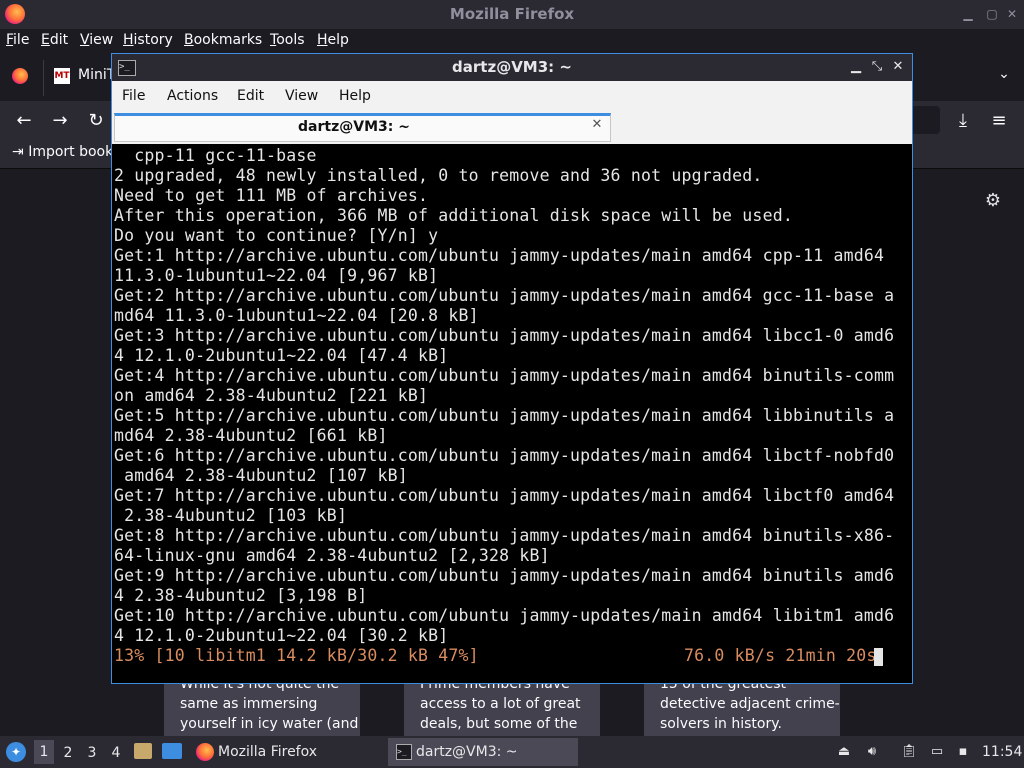 The height and width of the screenshot is (768, 1024). I want to click on taskbar-firefox-label: Mozilla Firefox, so click(268, 752).